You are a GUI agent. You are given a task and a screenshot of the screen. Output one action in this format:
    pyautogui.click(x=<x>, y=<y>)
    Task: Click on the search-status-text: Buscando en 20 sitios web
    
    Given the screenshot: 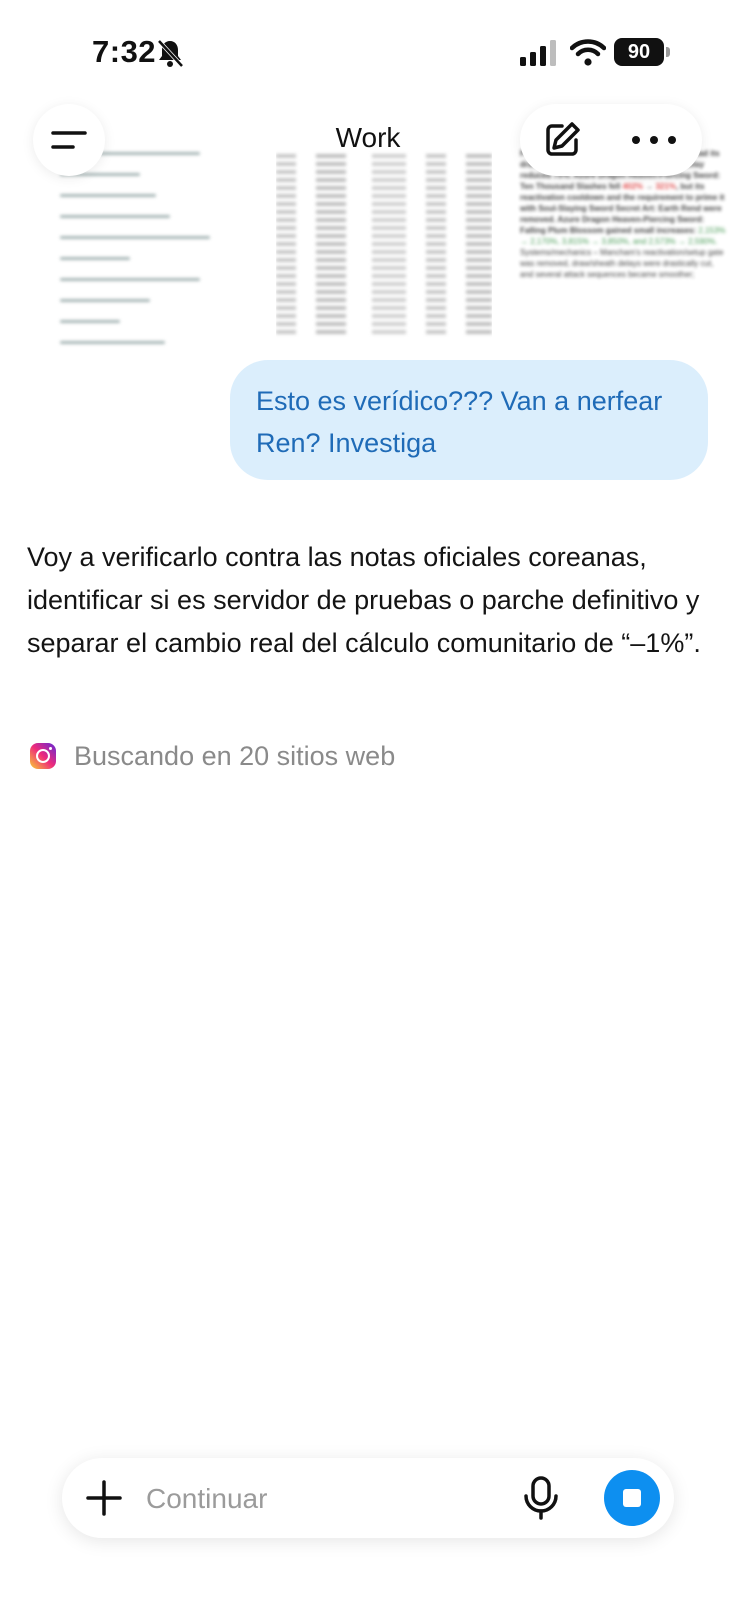 What is the action you would take?
    pyautogui.click(x=235, y=755)
    